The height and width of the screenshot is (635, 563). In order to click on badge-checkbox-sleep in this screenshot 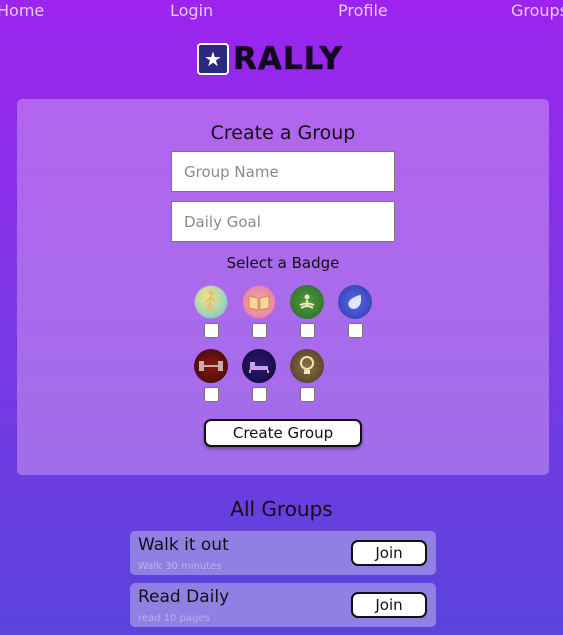, I will do `click(259, 394)`.